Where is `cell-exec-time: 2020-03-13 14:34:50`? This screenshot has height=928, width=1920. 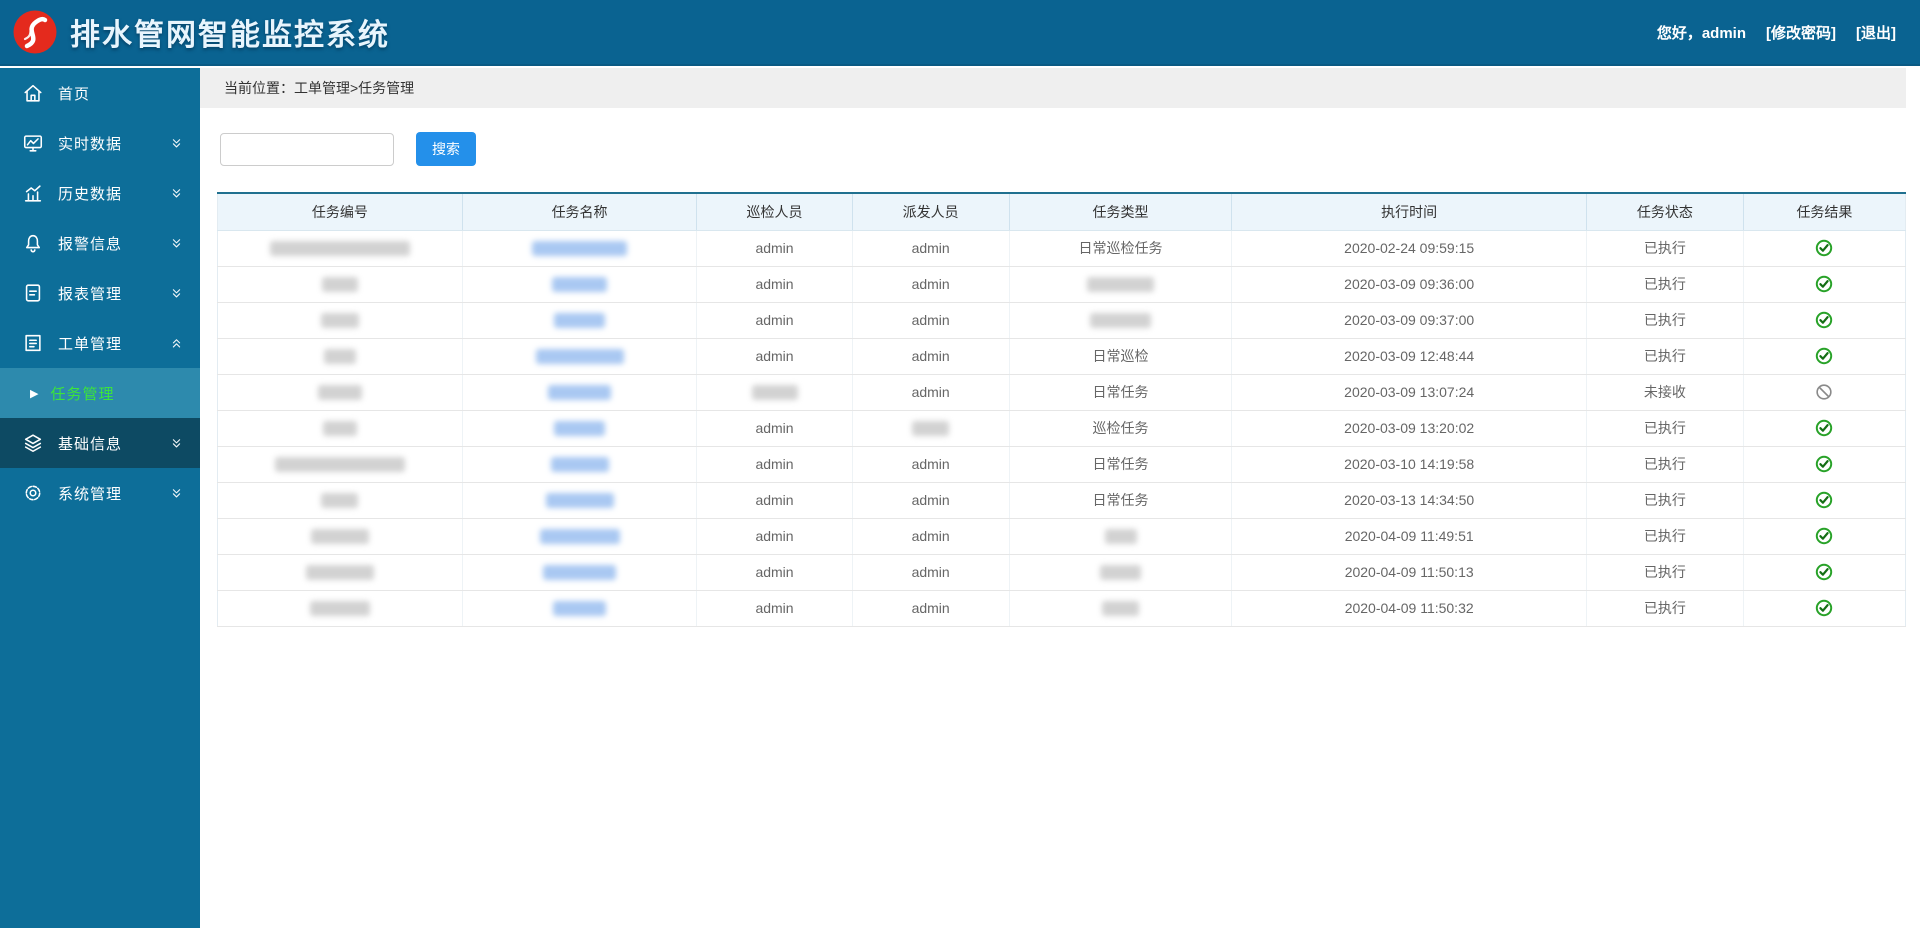 cell-exec-time: 2020-03-13 14:34:50 is located at coordinates (1409, 500).